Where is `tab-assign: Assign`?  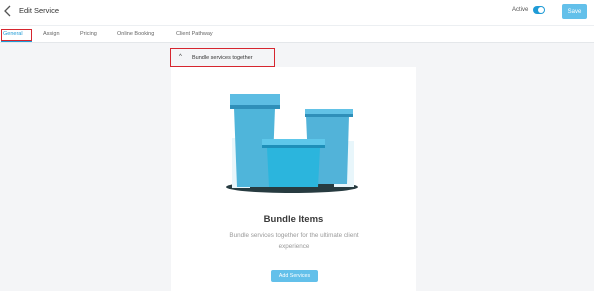 tab-assign: Assign is located at coordinates (51, 34).